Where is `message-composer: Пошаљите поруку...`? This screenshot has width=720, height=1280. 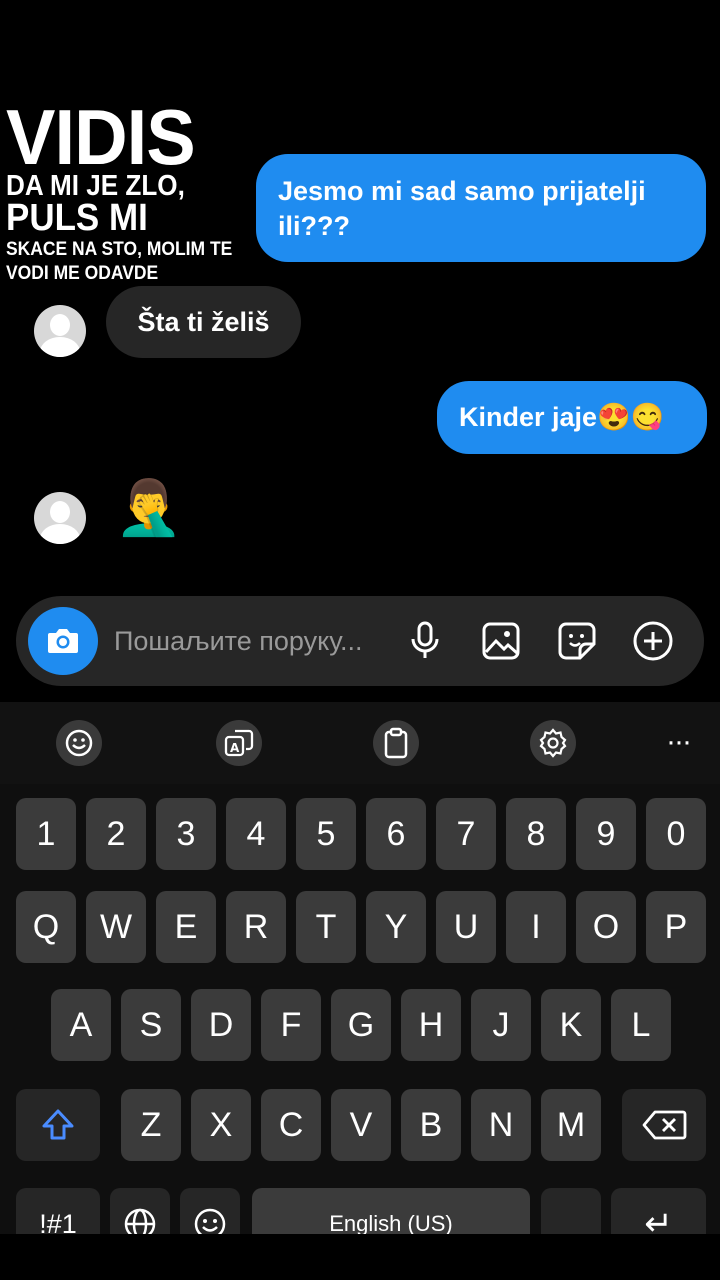 message-composer: Пошаљите поруку... is located at coordinates (360, 641).